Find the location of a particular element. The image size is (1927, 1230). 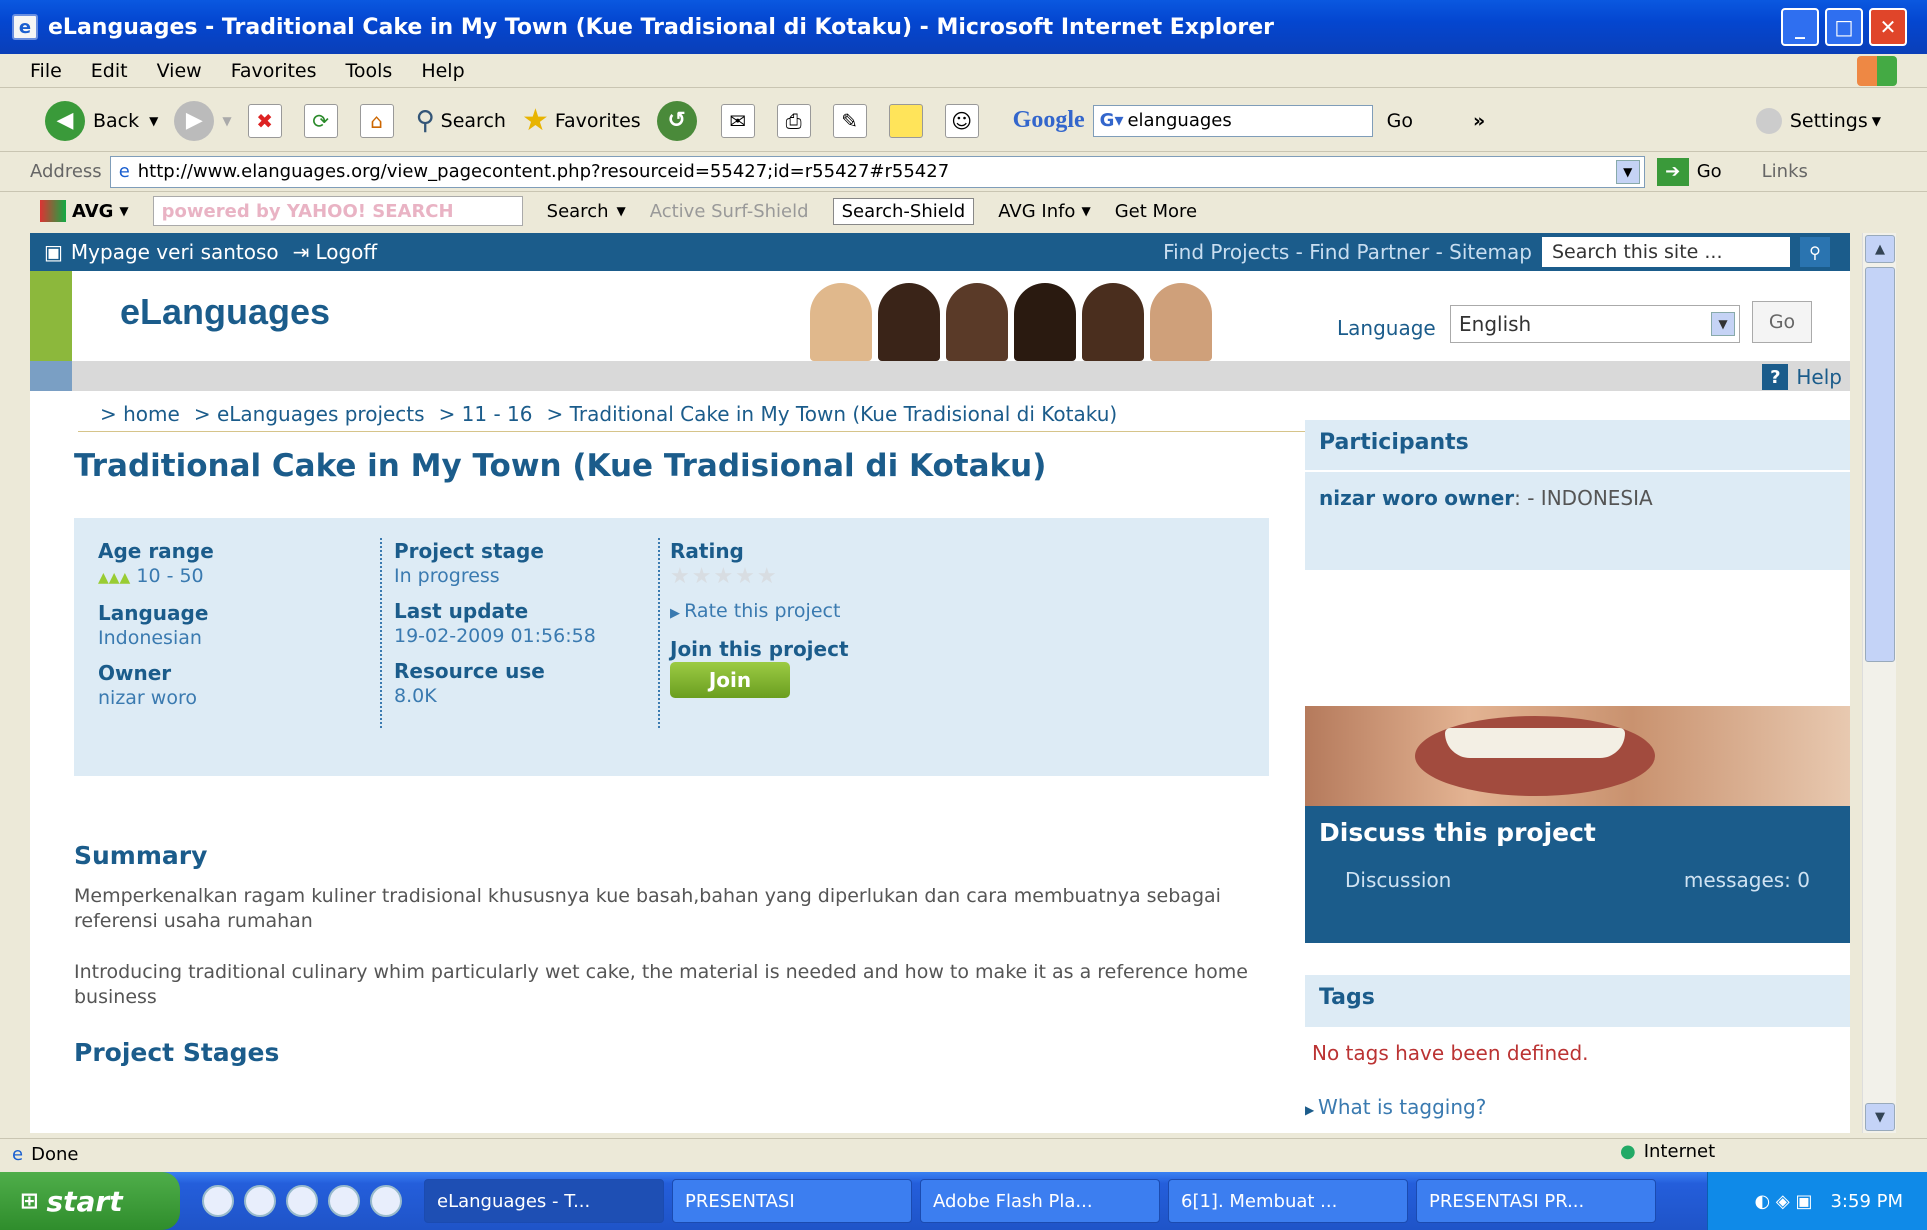

breadcrumb-age: > 11 - 16 is located at coordinates (486, 414).